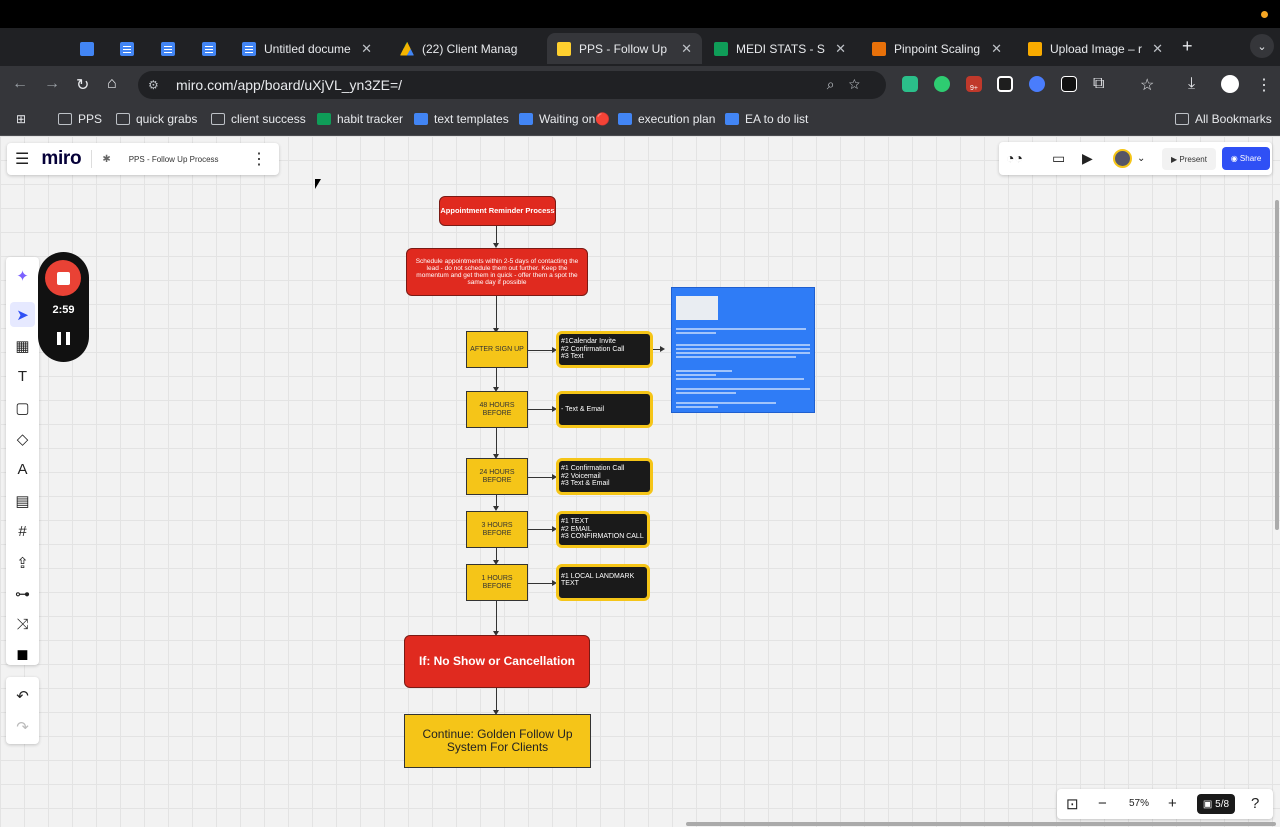  Describe the element at coordinates (604, 409) in the screenshot. I see `step-actions-box: - Text & Email` at that location.